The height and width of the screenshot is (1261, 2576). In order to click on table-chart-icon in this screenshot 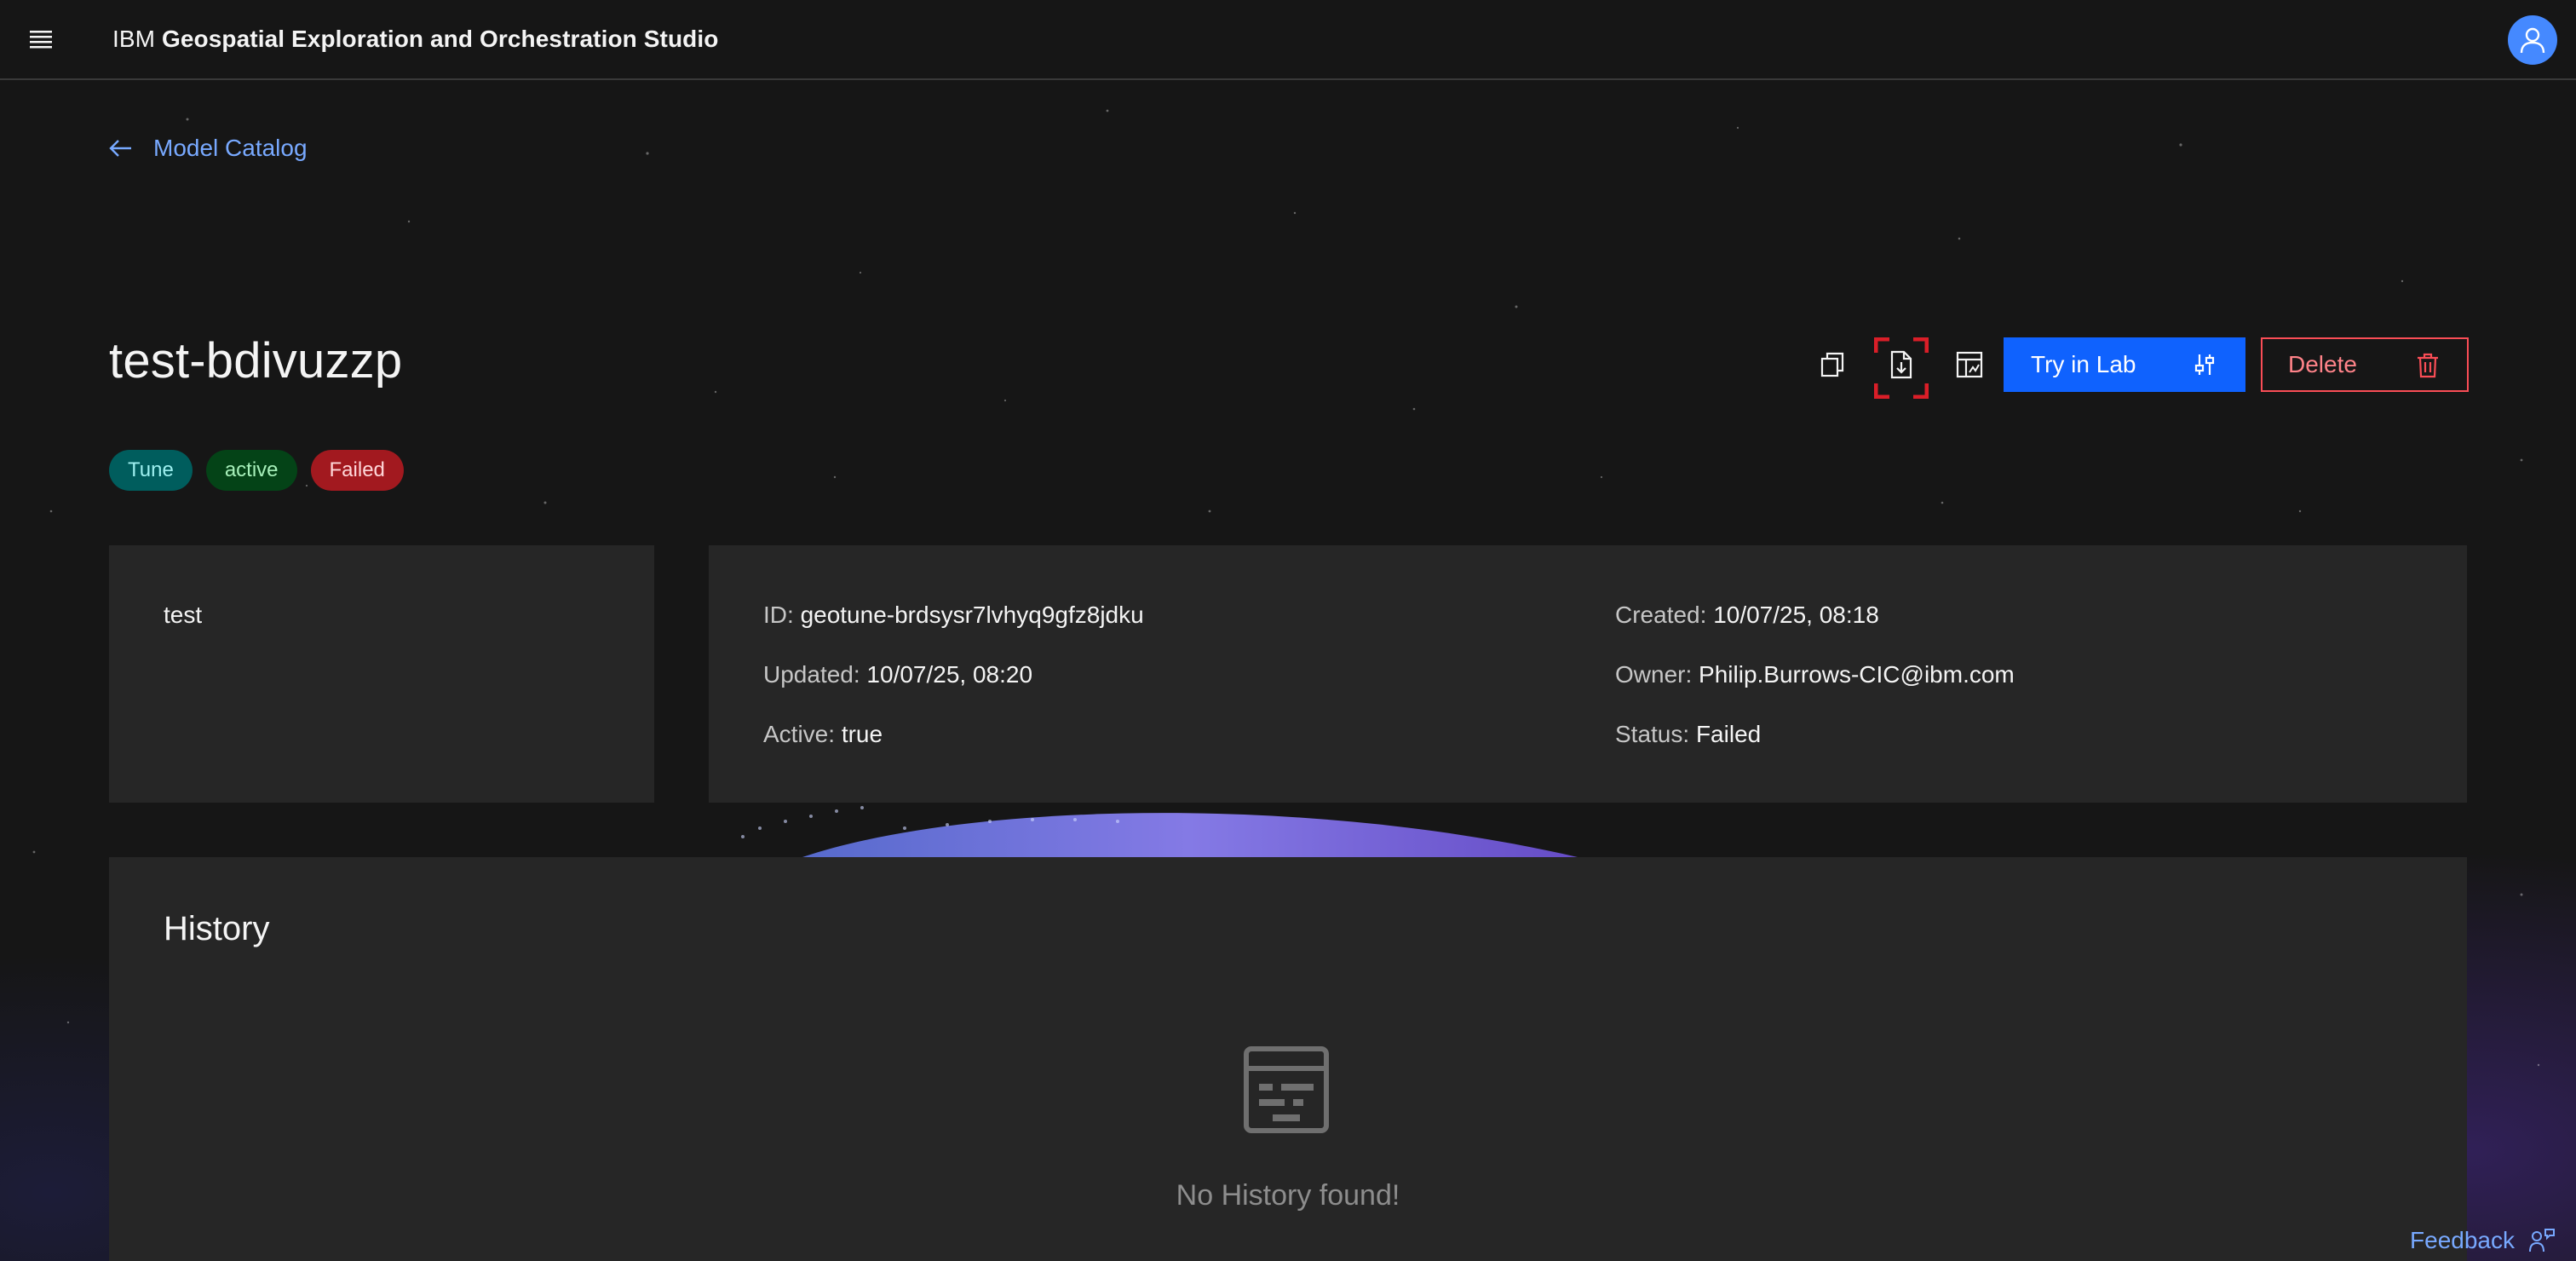, I will do `click(1970, 365)`.